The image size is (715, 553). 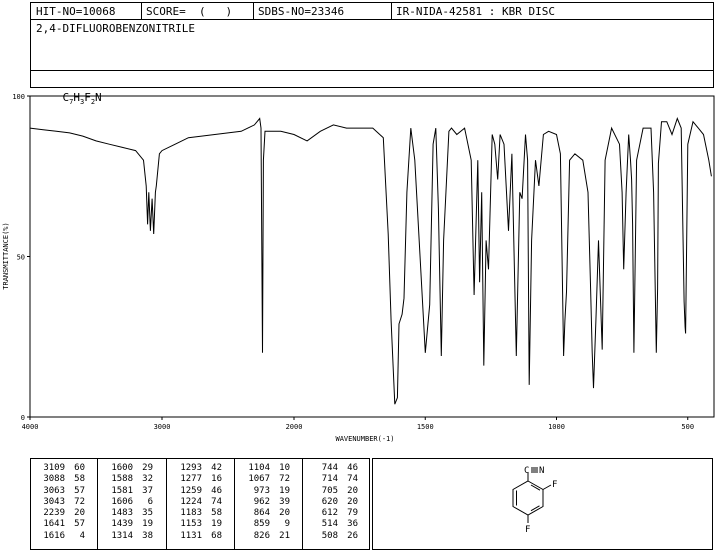 What do you see at coordinates (147, 535) in the screenshot?
I see `peak-transmittance: 38` at bounding box center [147, 535].